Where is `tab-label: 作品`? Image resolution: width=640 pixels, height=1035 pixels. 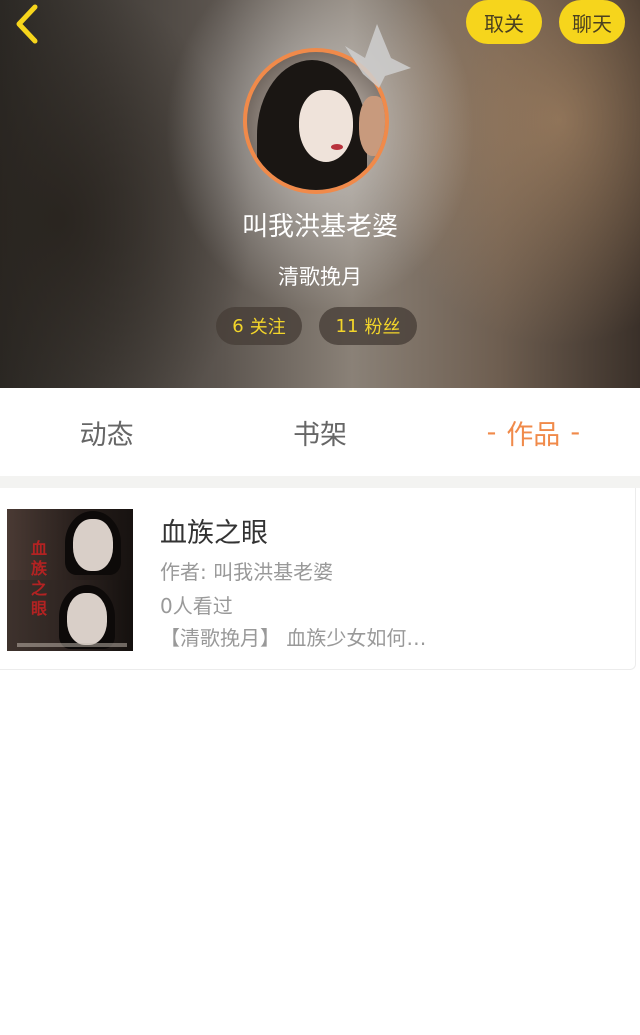
tab-label: 作品 is located at coordinates (533, 435).